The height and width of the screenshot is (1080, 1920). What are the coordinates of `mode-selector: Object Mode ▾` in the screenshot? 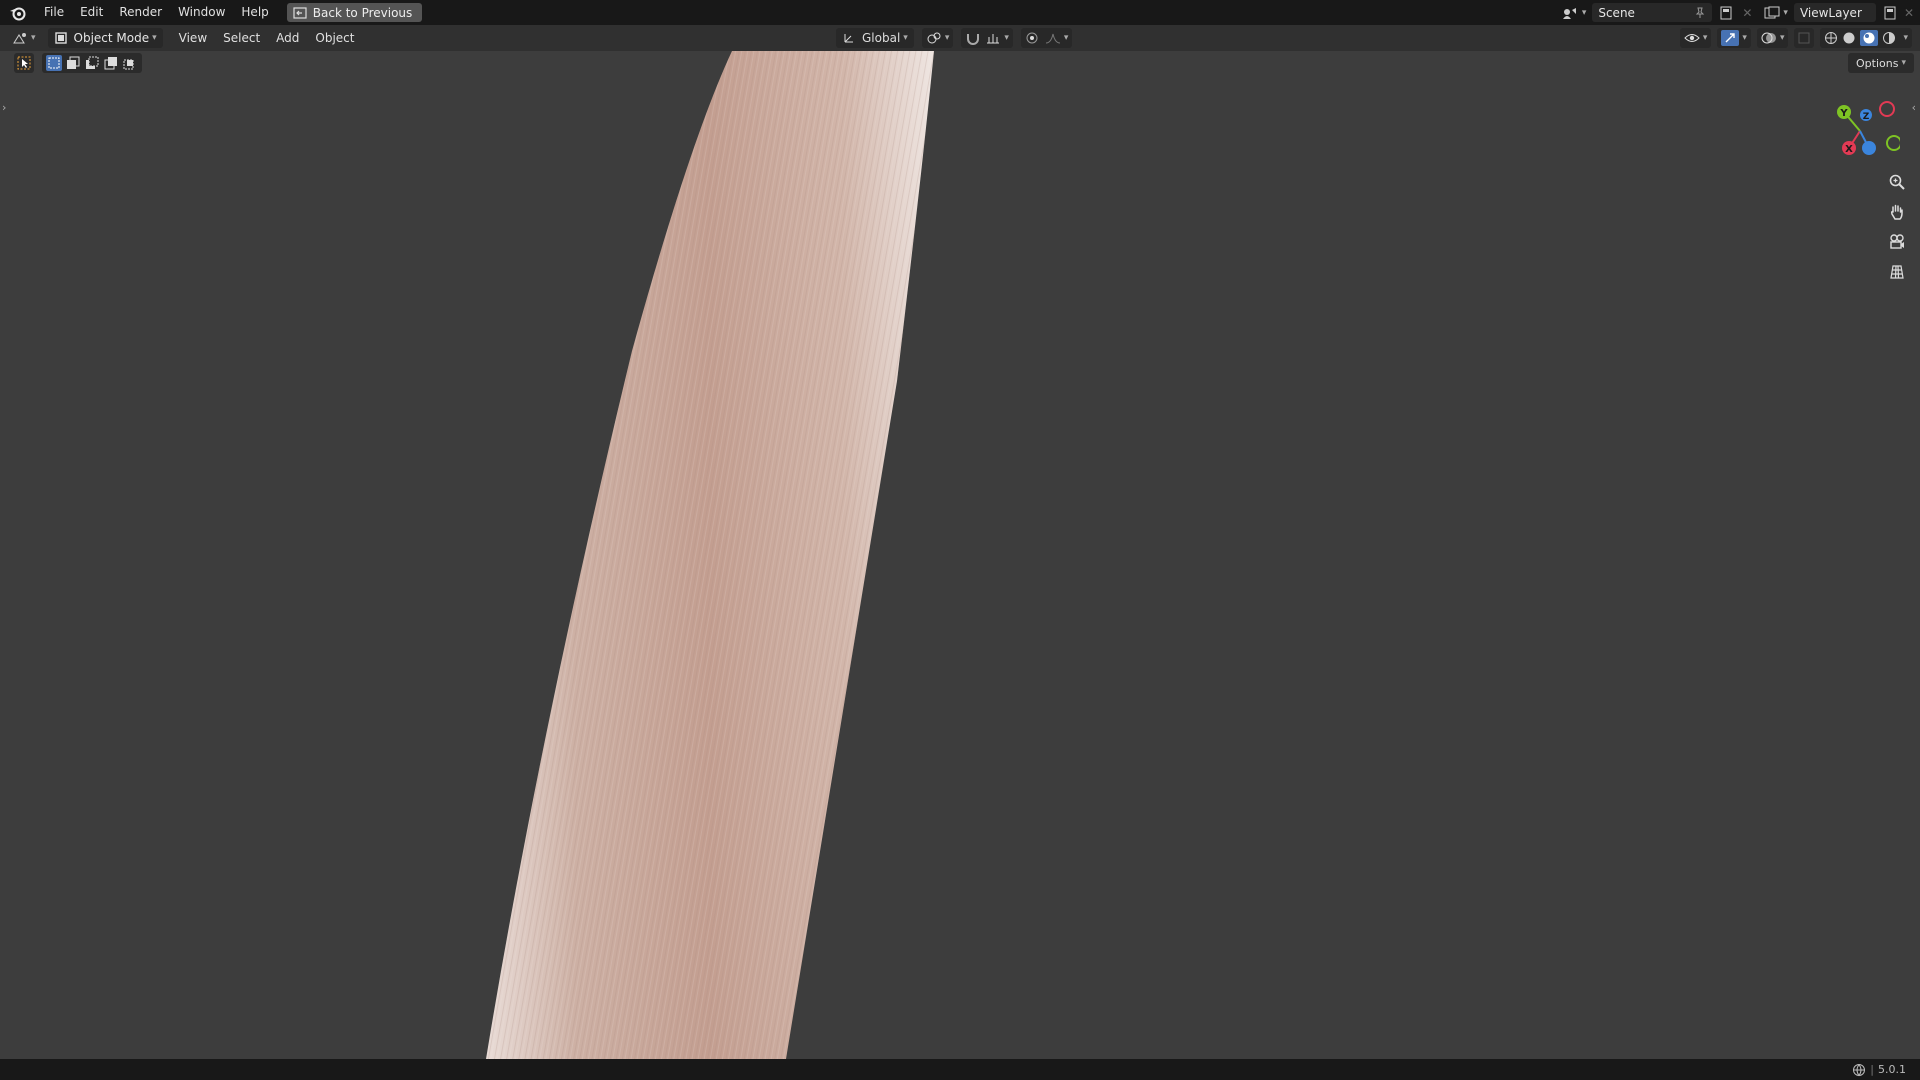 It's located at (105, 38).